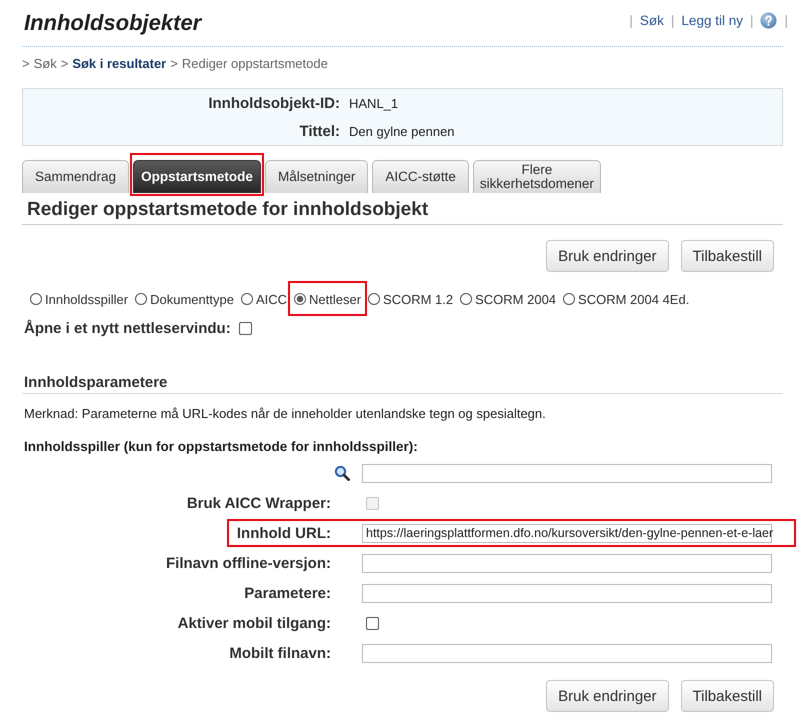 This screenshot has width=800, height=726. What do you see at coordinates (279, 653) in the screenshot?
I see `field-label: Mobilt filnavn:` at bounding box center [279, 653].